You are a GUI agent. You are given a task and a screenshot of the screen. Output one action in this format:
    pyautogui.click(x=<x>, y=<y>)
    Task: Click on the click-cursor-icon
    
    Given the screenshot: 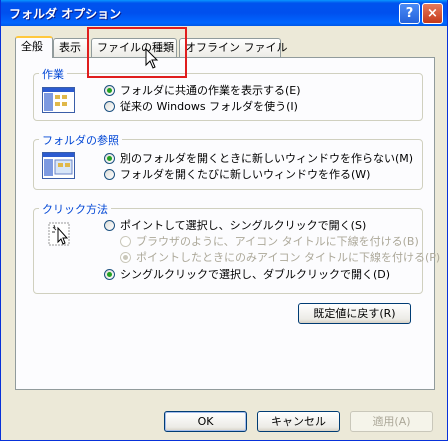 What is the action you would take?
    pyautogui.click(x=60, y=236)
    